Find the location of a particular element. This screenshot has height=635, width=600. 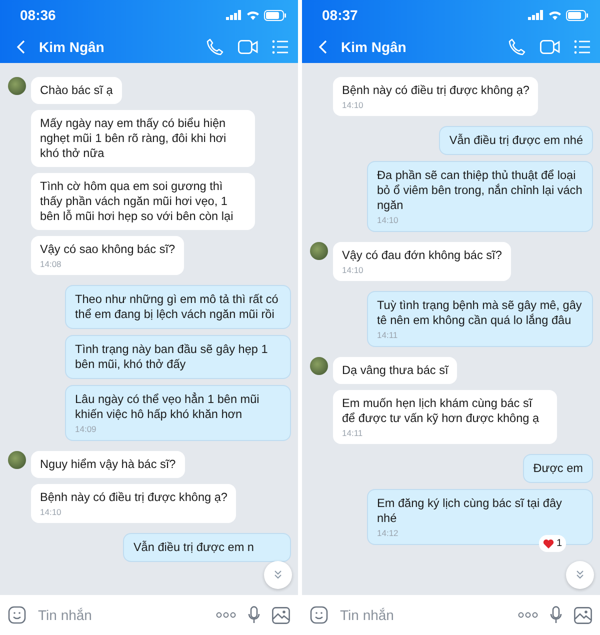

reaction-badge: 1 is located at coordinates (552, 543).